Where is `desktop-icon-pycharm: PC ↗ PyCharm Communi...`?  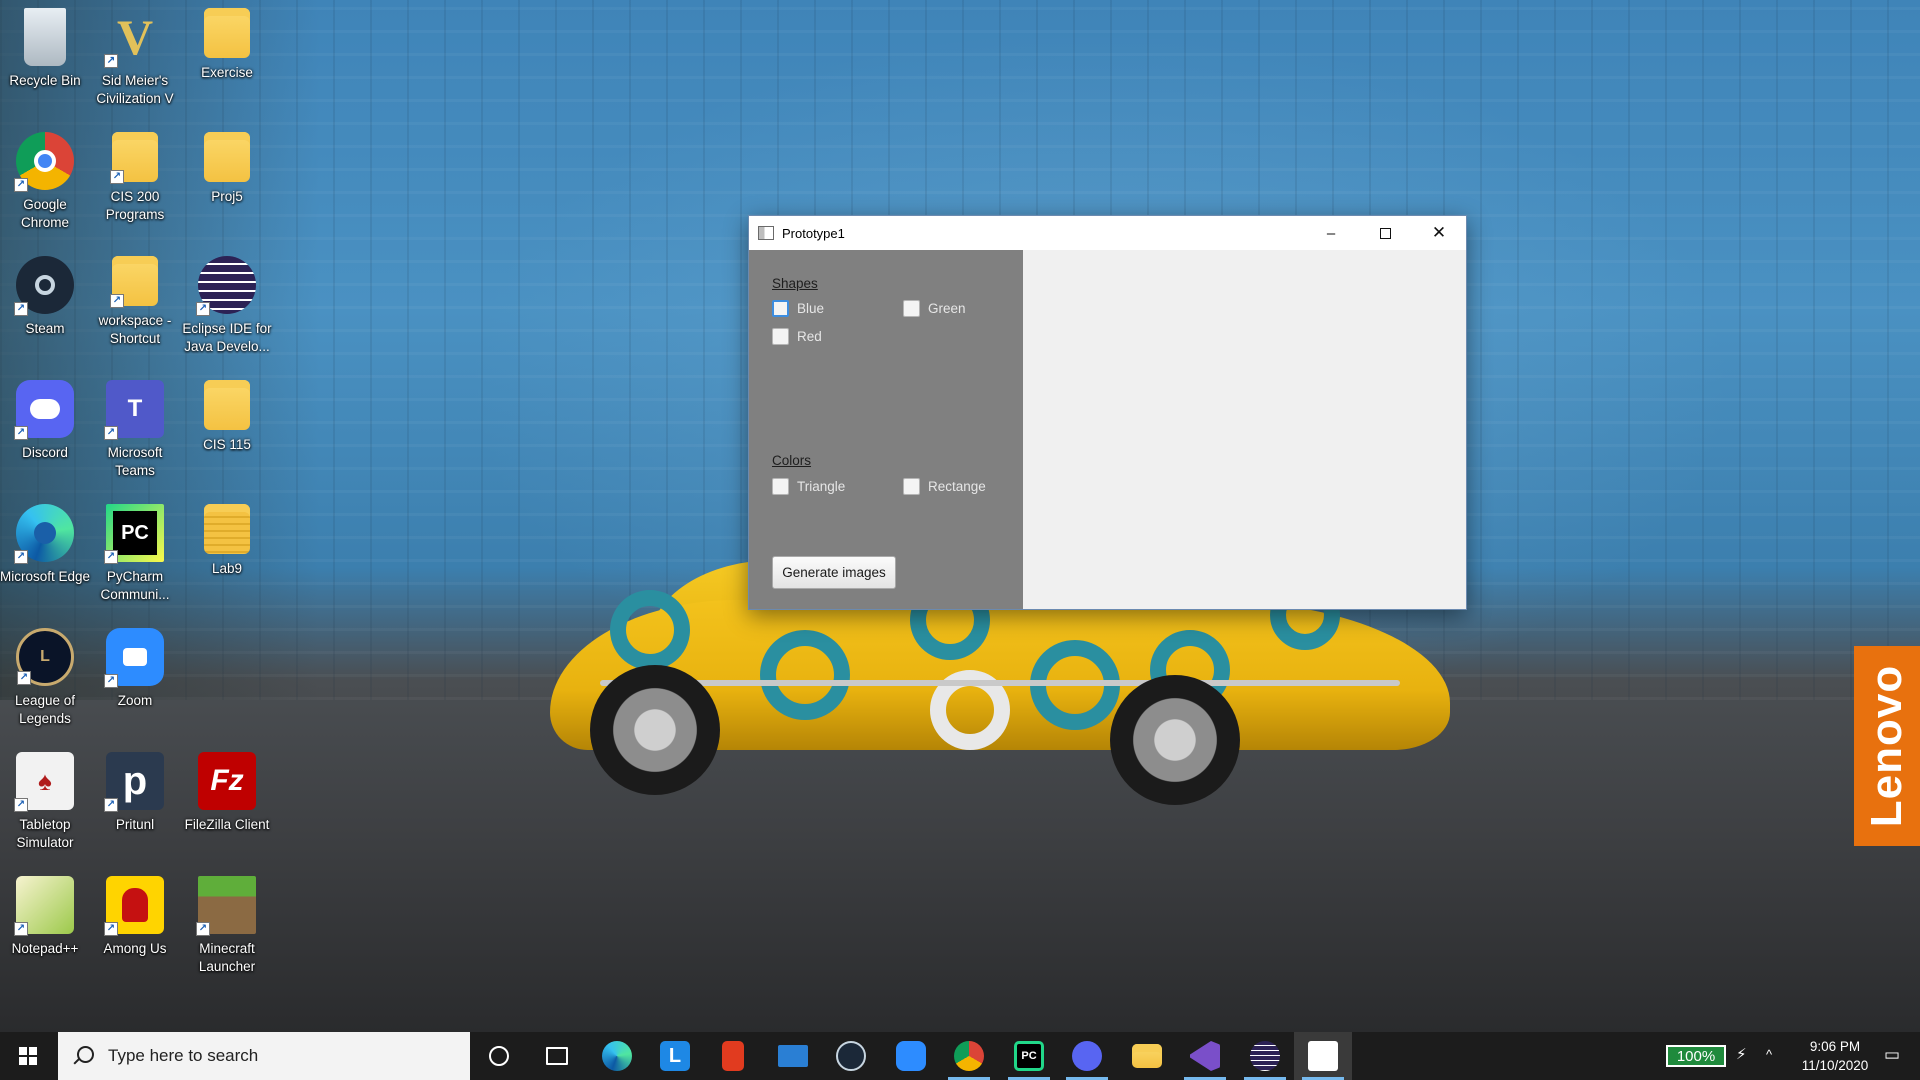
desktop-icon-pycharm: PC ↗ PyCharm Communi... is located at coordinates (135, 555).